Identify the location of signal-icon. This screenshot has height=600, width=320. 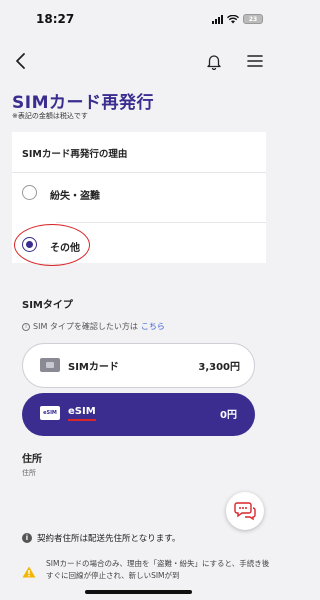
(217, 19).